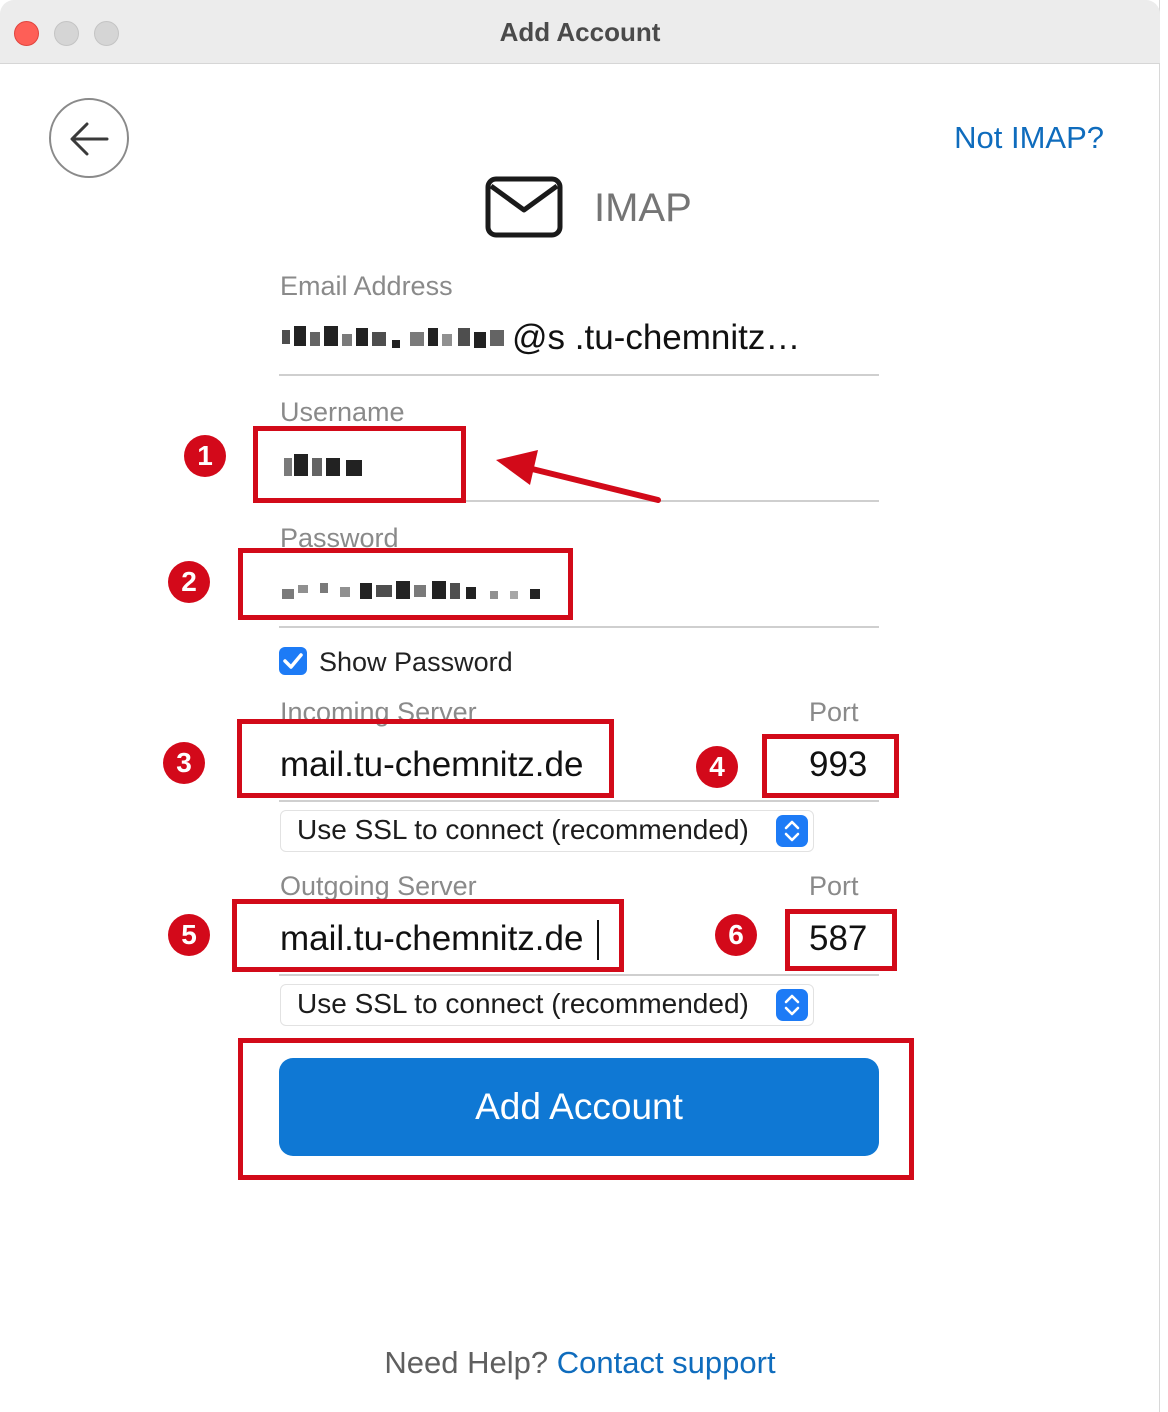 The image size is (1168, 1412). I want to click on back-button, so click(89, 138).